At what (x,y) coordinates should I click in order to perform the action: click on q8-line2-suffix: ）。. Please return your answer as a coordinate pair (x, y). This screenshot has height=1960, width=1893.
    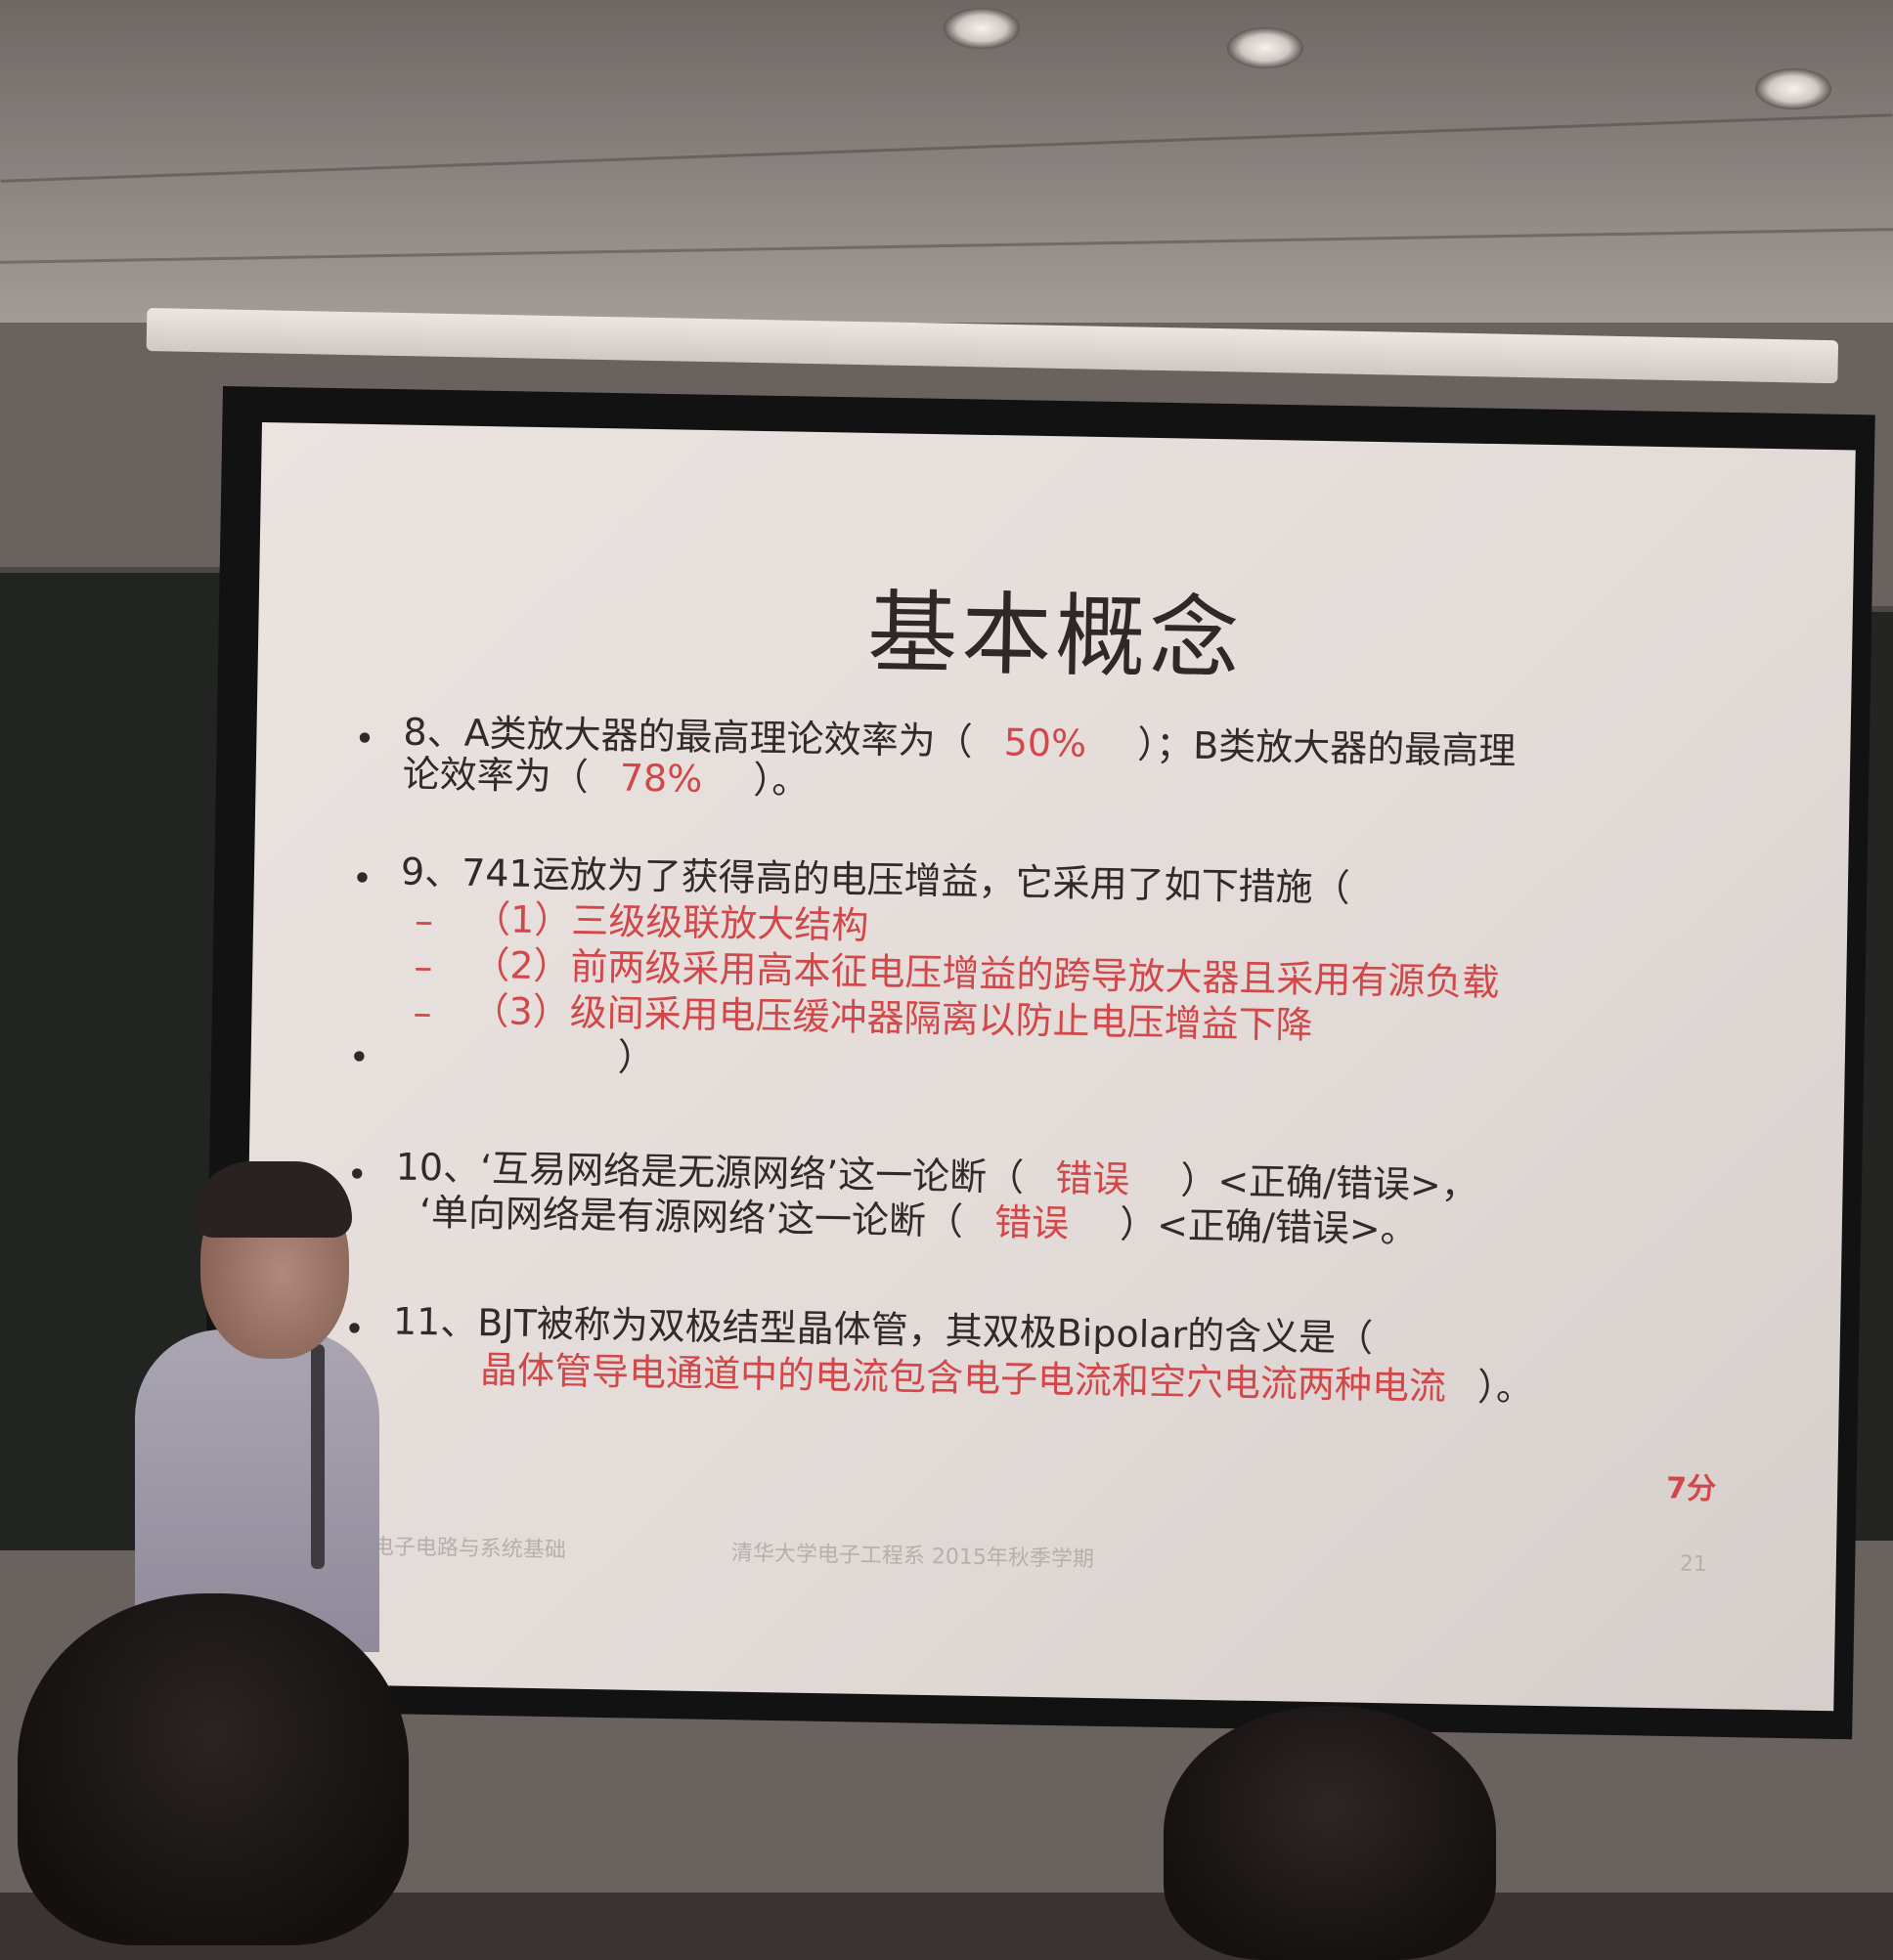
    Looking at the image, I should click on (781, 780).